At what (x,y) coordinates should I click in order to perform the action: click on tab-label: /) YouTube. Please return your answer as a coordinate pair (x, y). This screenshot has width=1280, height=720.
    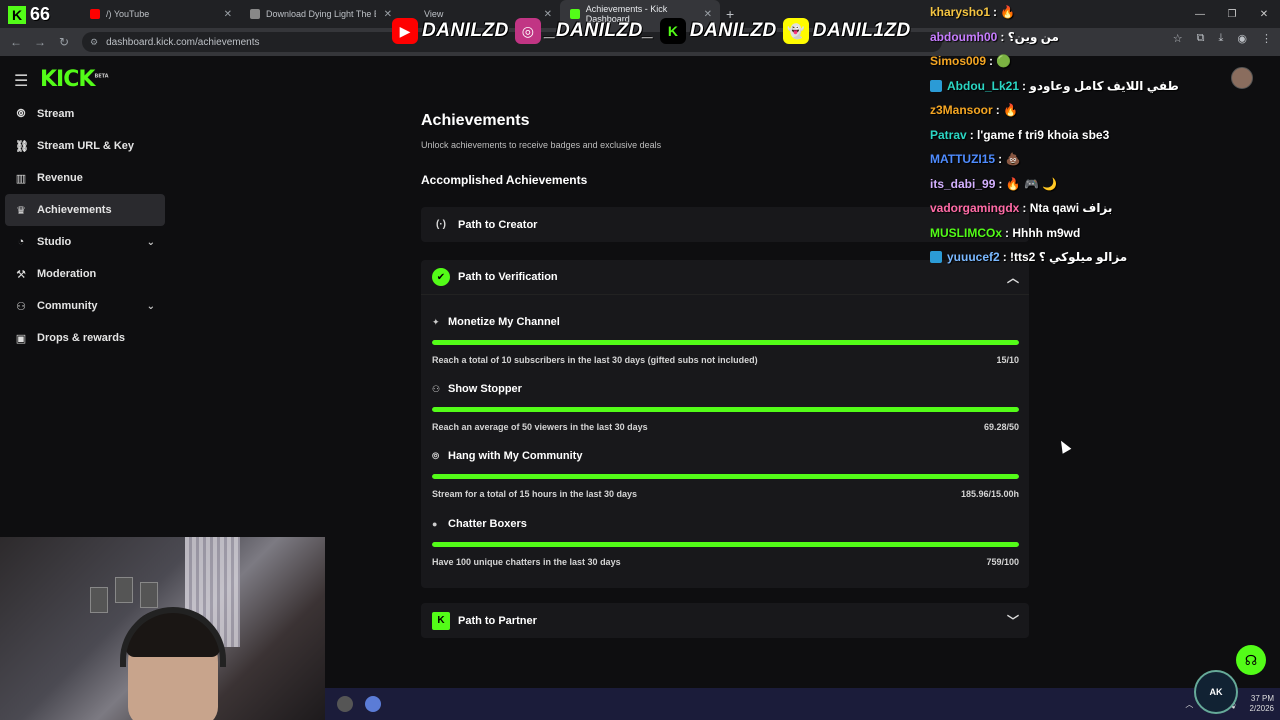
    Looking at the image, I should click on (128, 14).